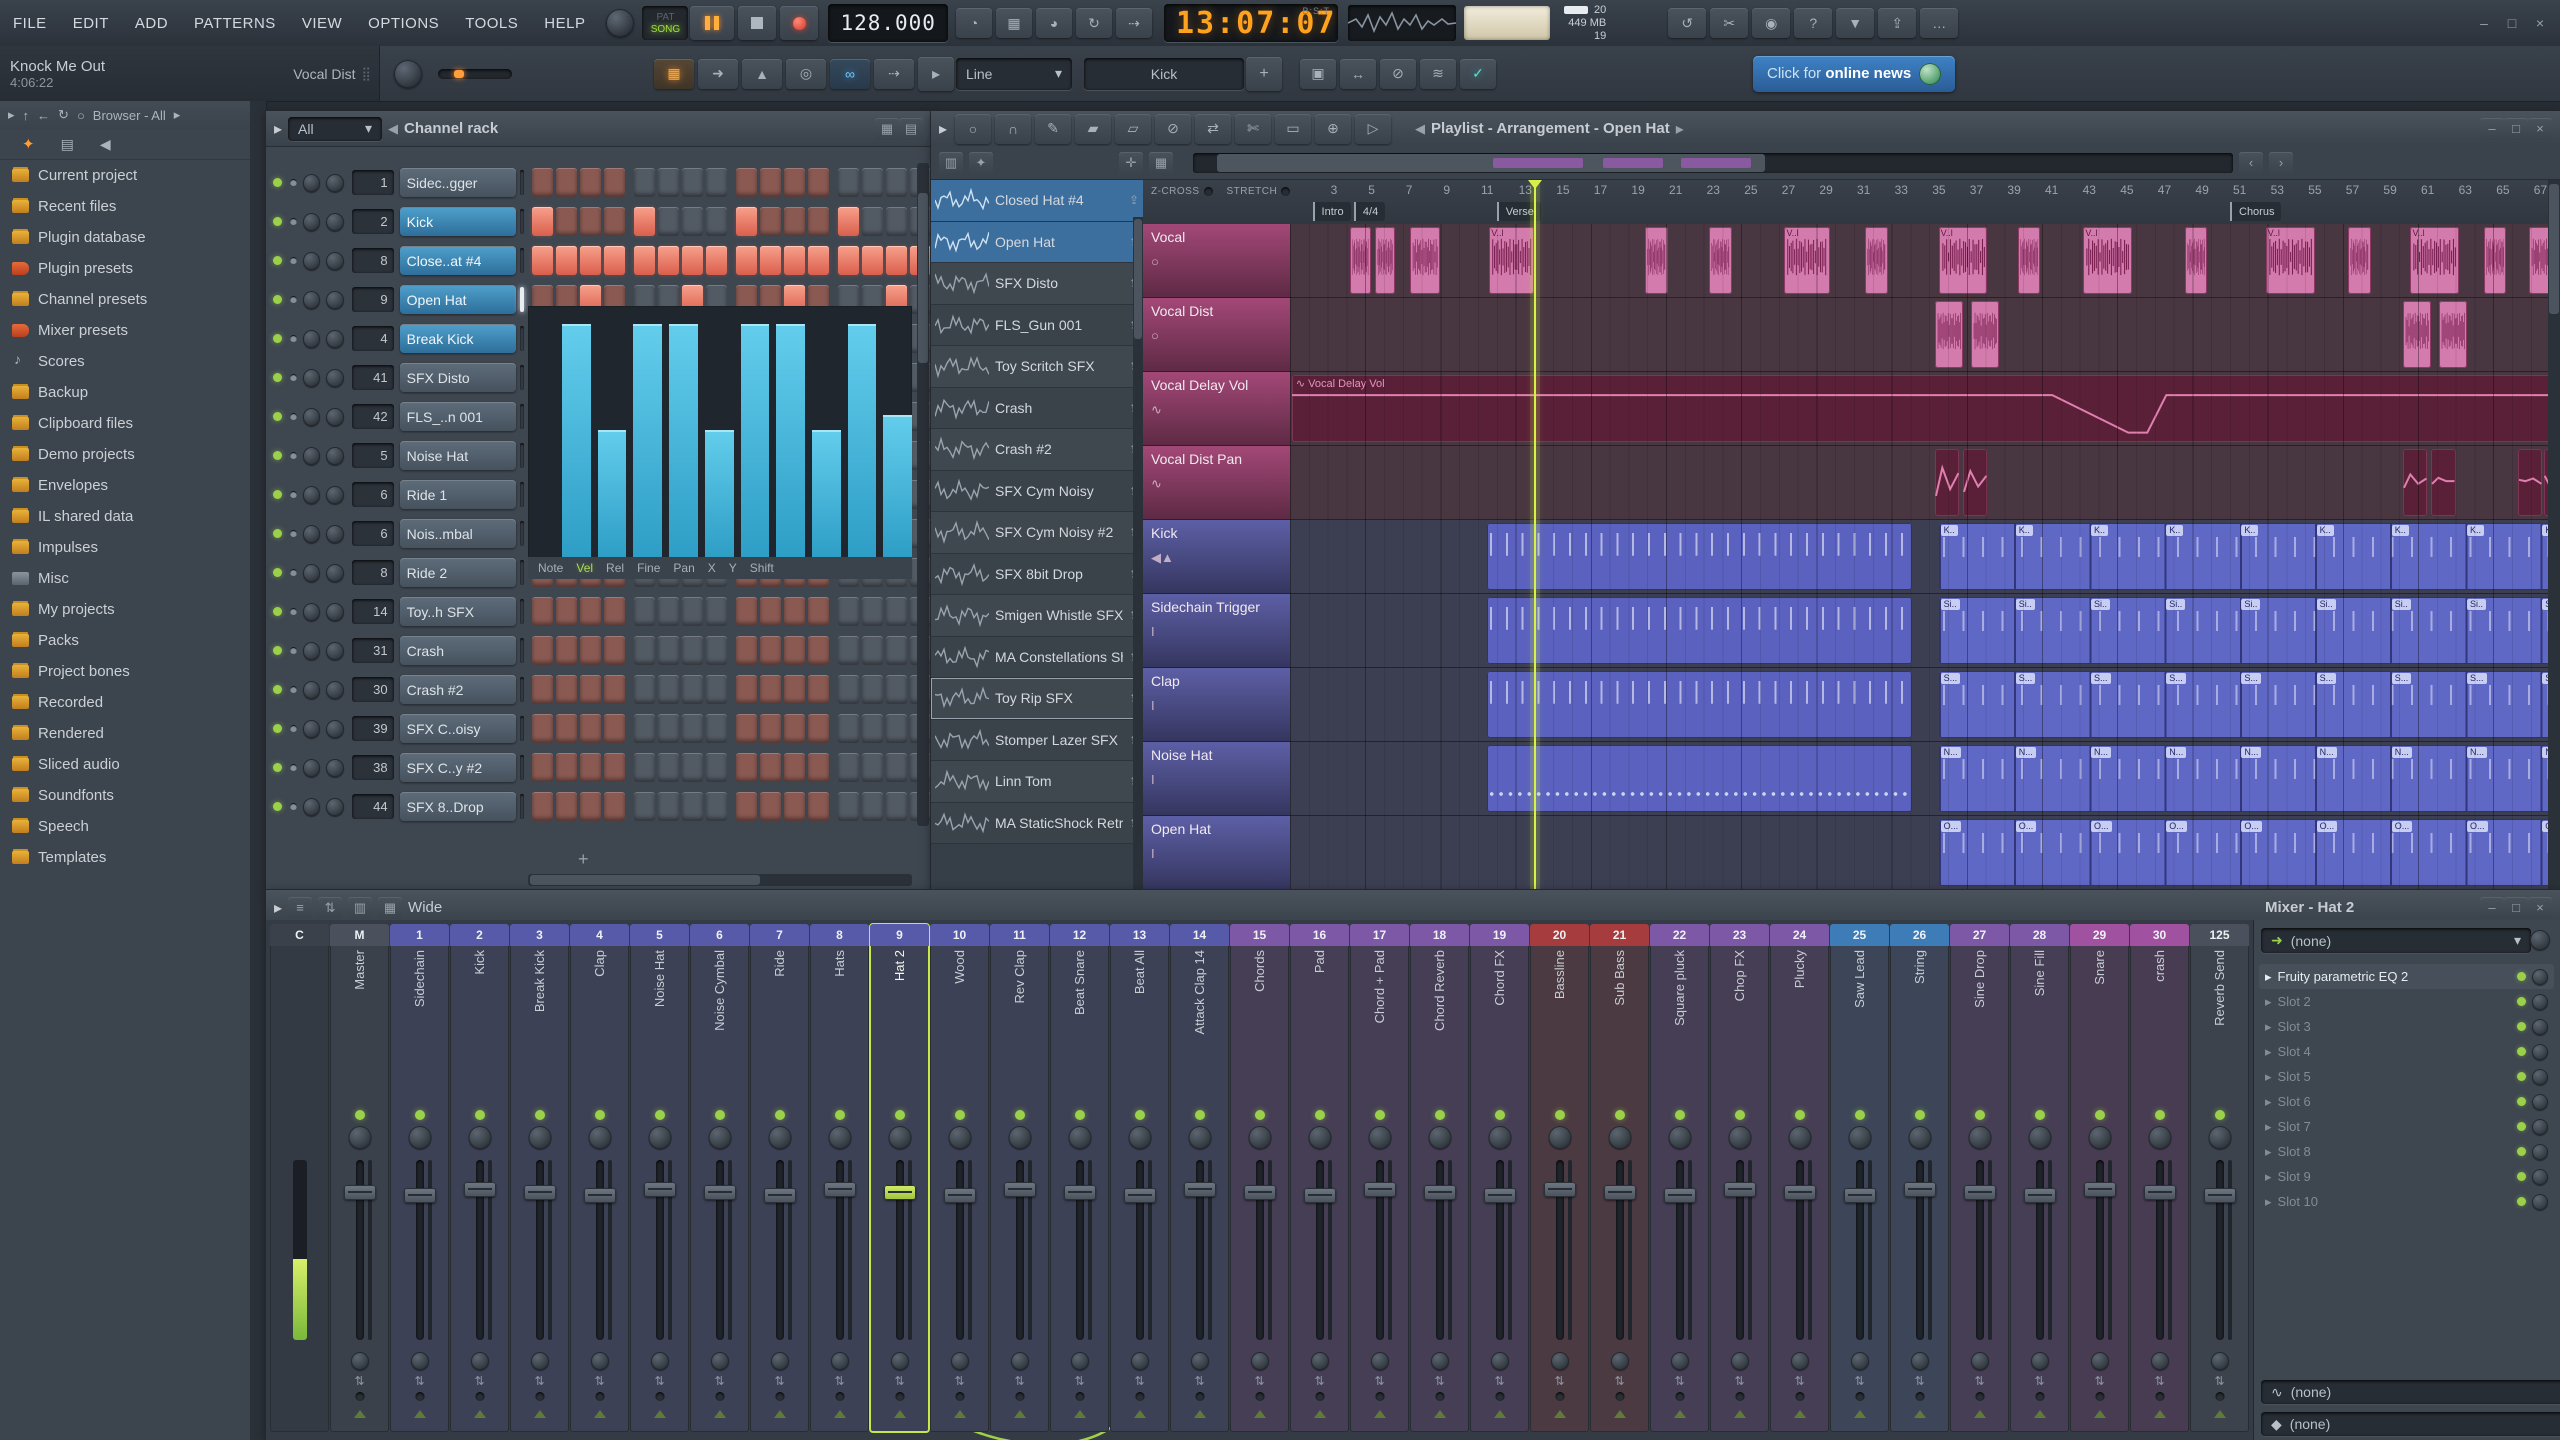  What do you see at coordinates (373, 728) in the screenshot?
I see `channel-mixer-number: 39` at bounding box center [373, 728].